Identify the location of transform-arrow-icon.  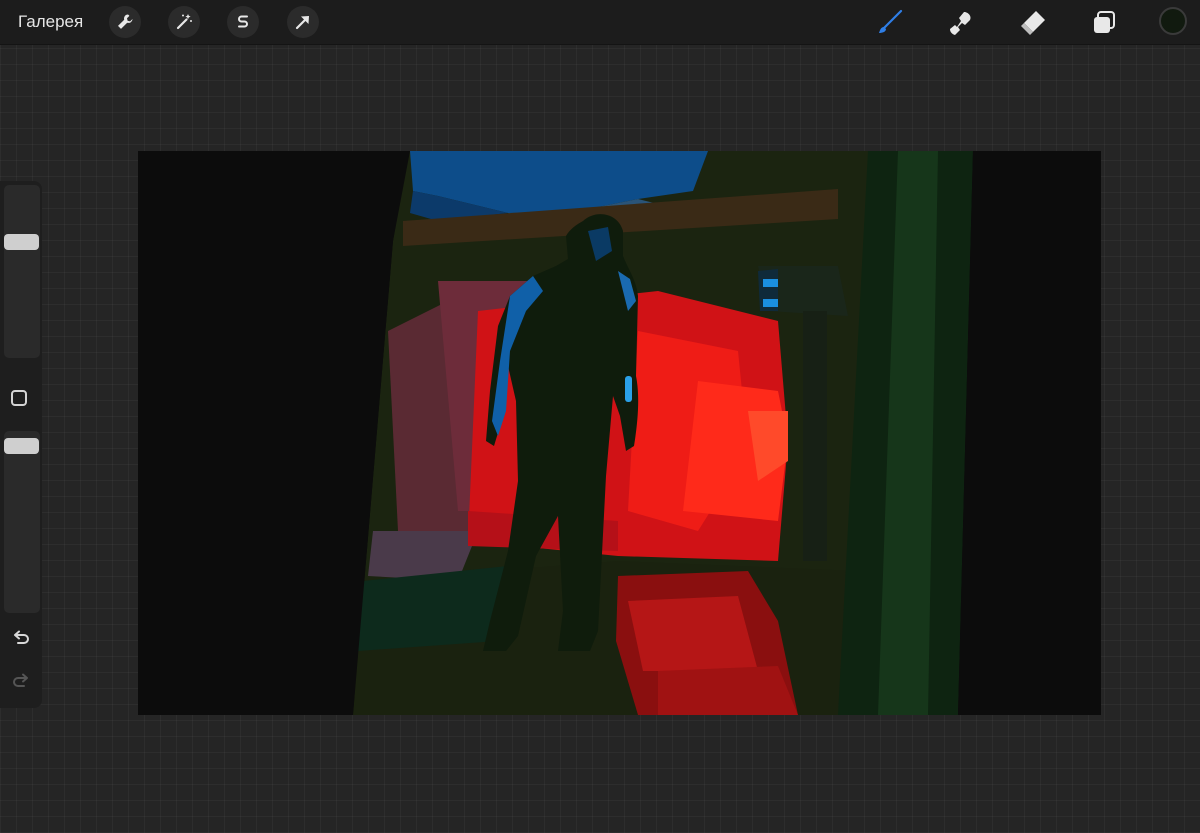
(302, 23).